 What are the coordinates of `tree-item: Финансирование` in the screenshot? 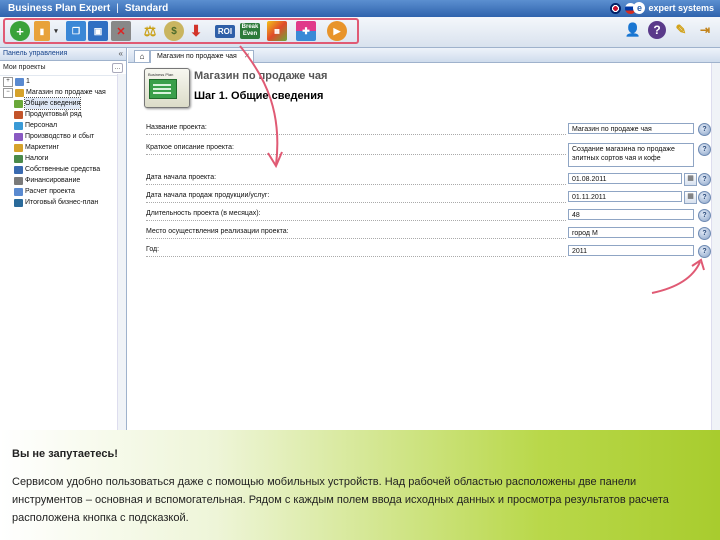 It's located at (63, 180).